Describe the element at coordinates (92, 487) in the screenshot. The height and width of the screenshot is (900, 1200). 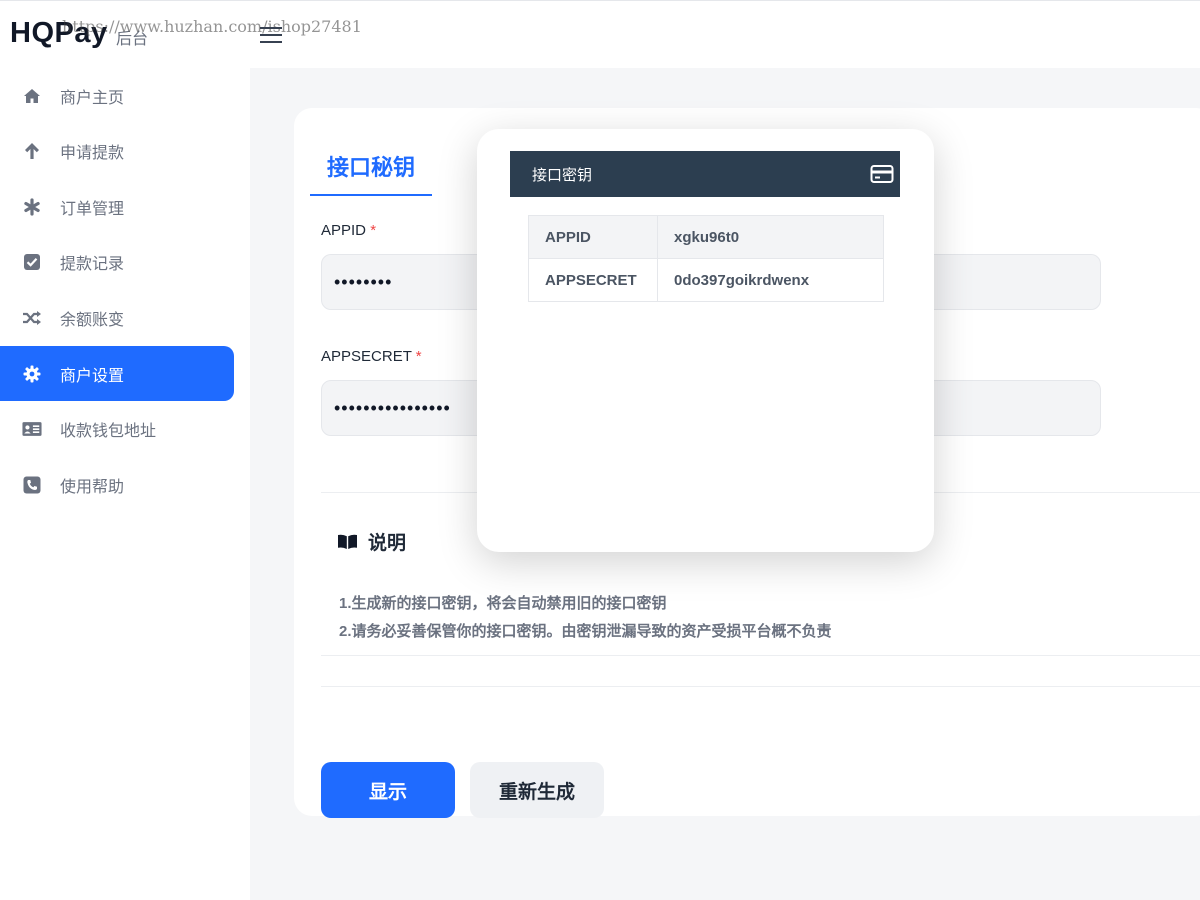
I see `sidebar-item-label: 使用帮助` at that location.